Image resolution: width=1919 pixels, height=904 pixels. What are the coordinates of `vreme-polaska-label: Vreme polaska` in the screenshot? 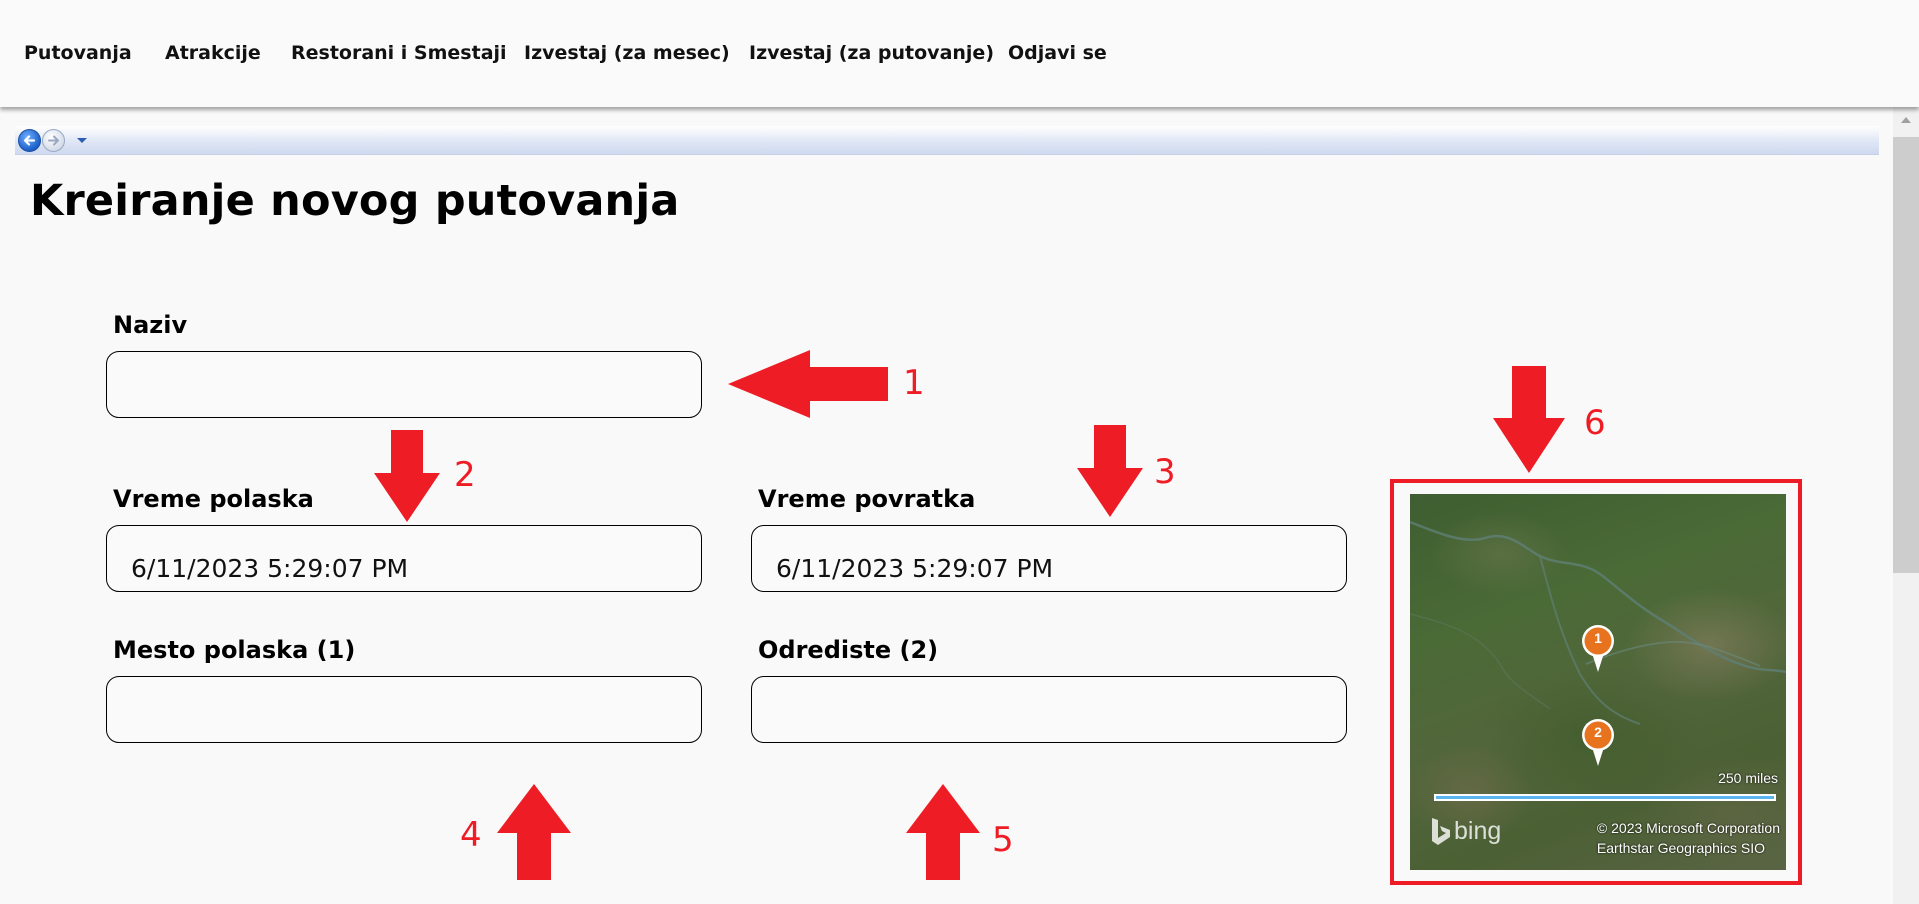 It's located at (213, 499).